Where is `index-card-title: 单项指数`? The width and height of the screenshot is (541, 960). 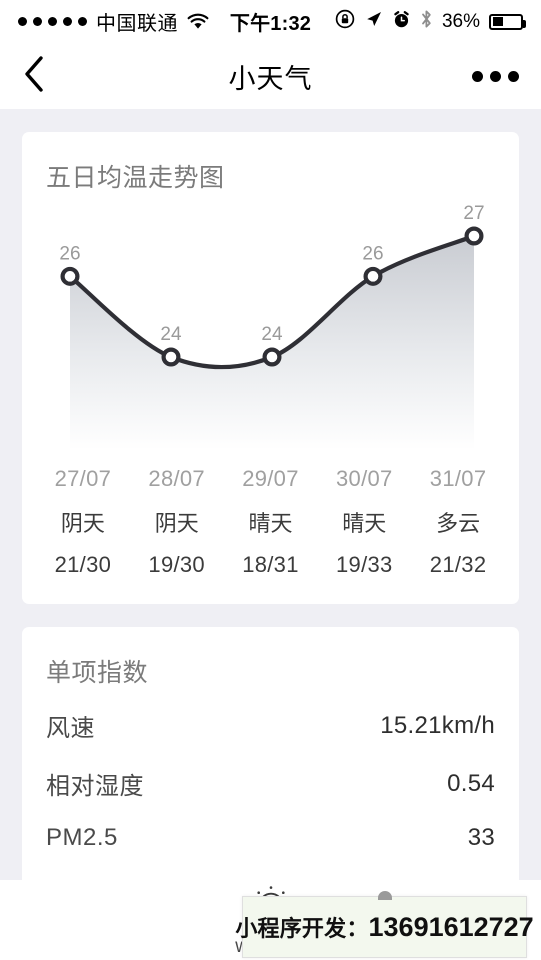
index-card-title: 单项指数 is located at coordinates (97, 673).